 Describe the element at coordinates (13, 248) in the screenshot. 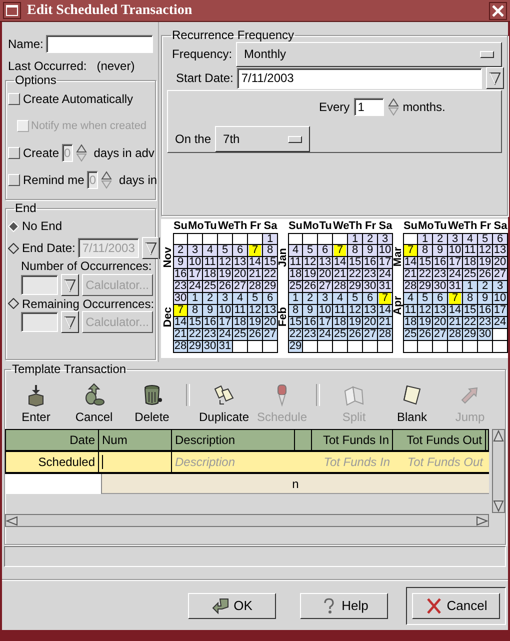

I see `radio-button` at that location.